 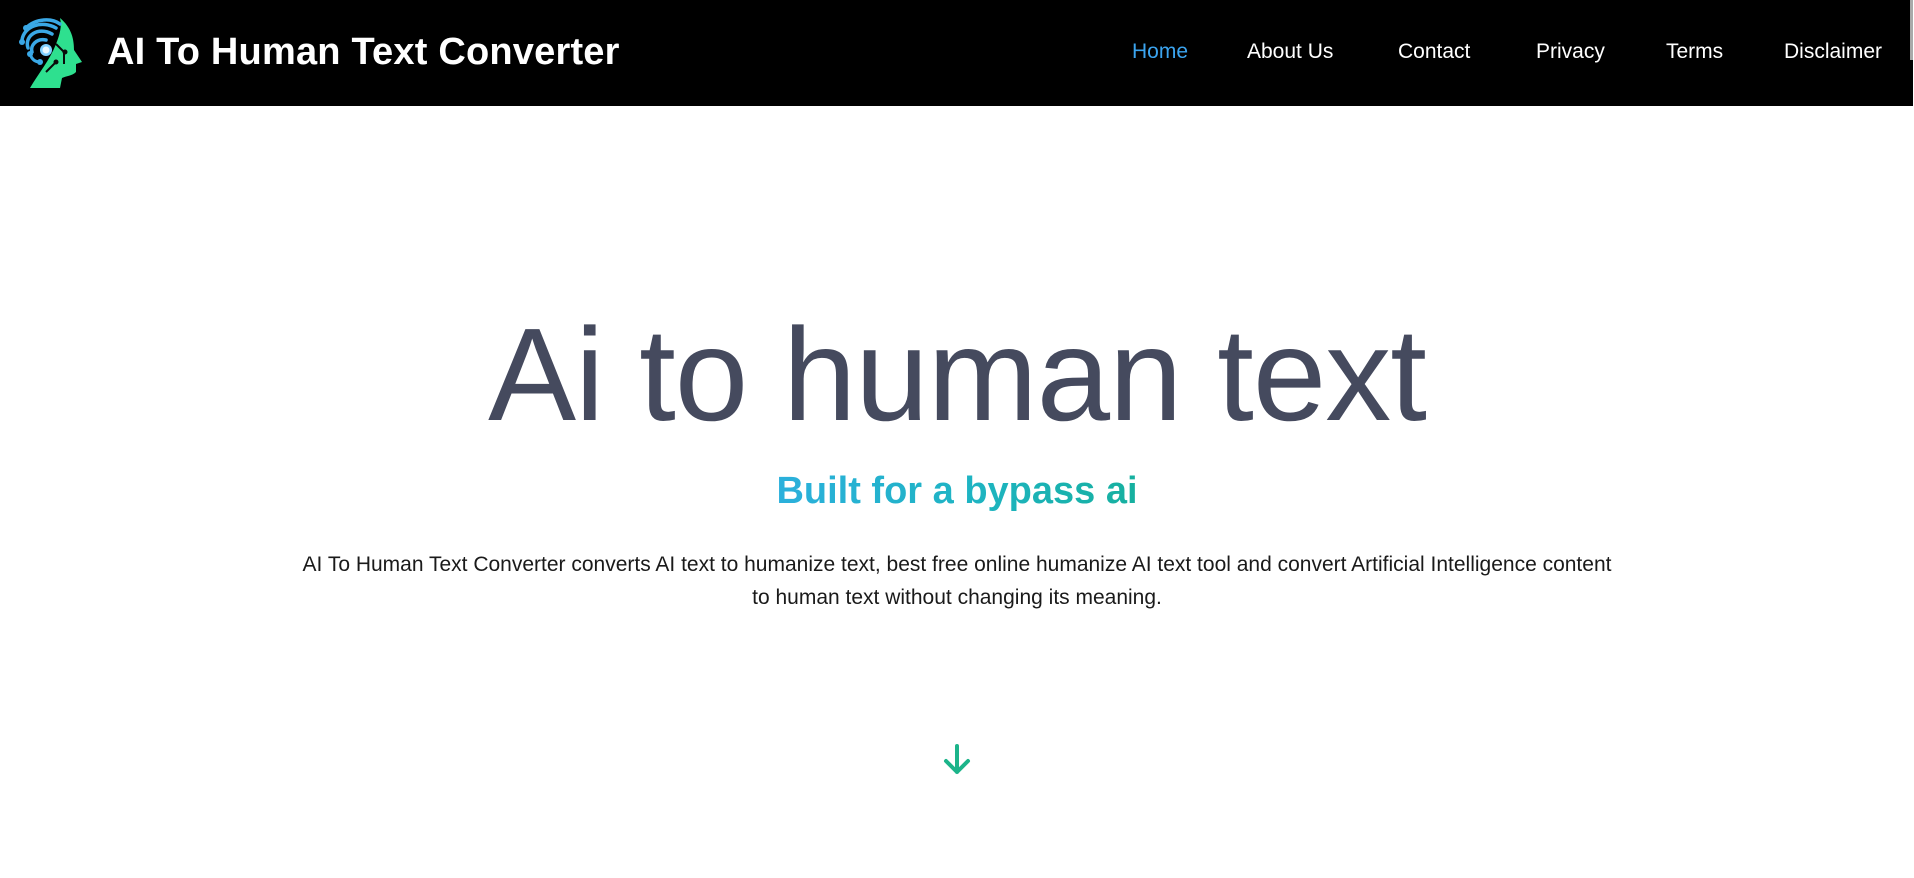 I want to click on nav-disclaimer: Disclaimer, so click(x=1833, y=52).